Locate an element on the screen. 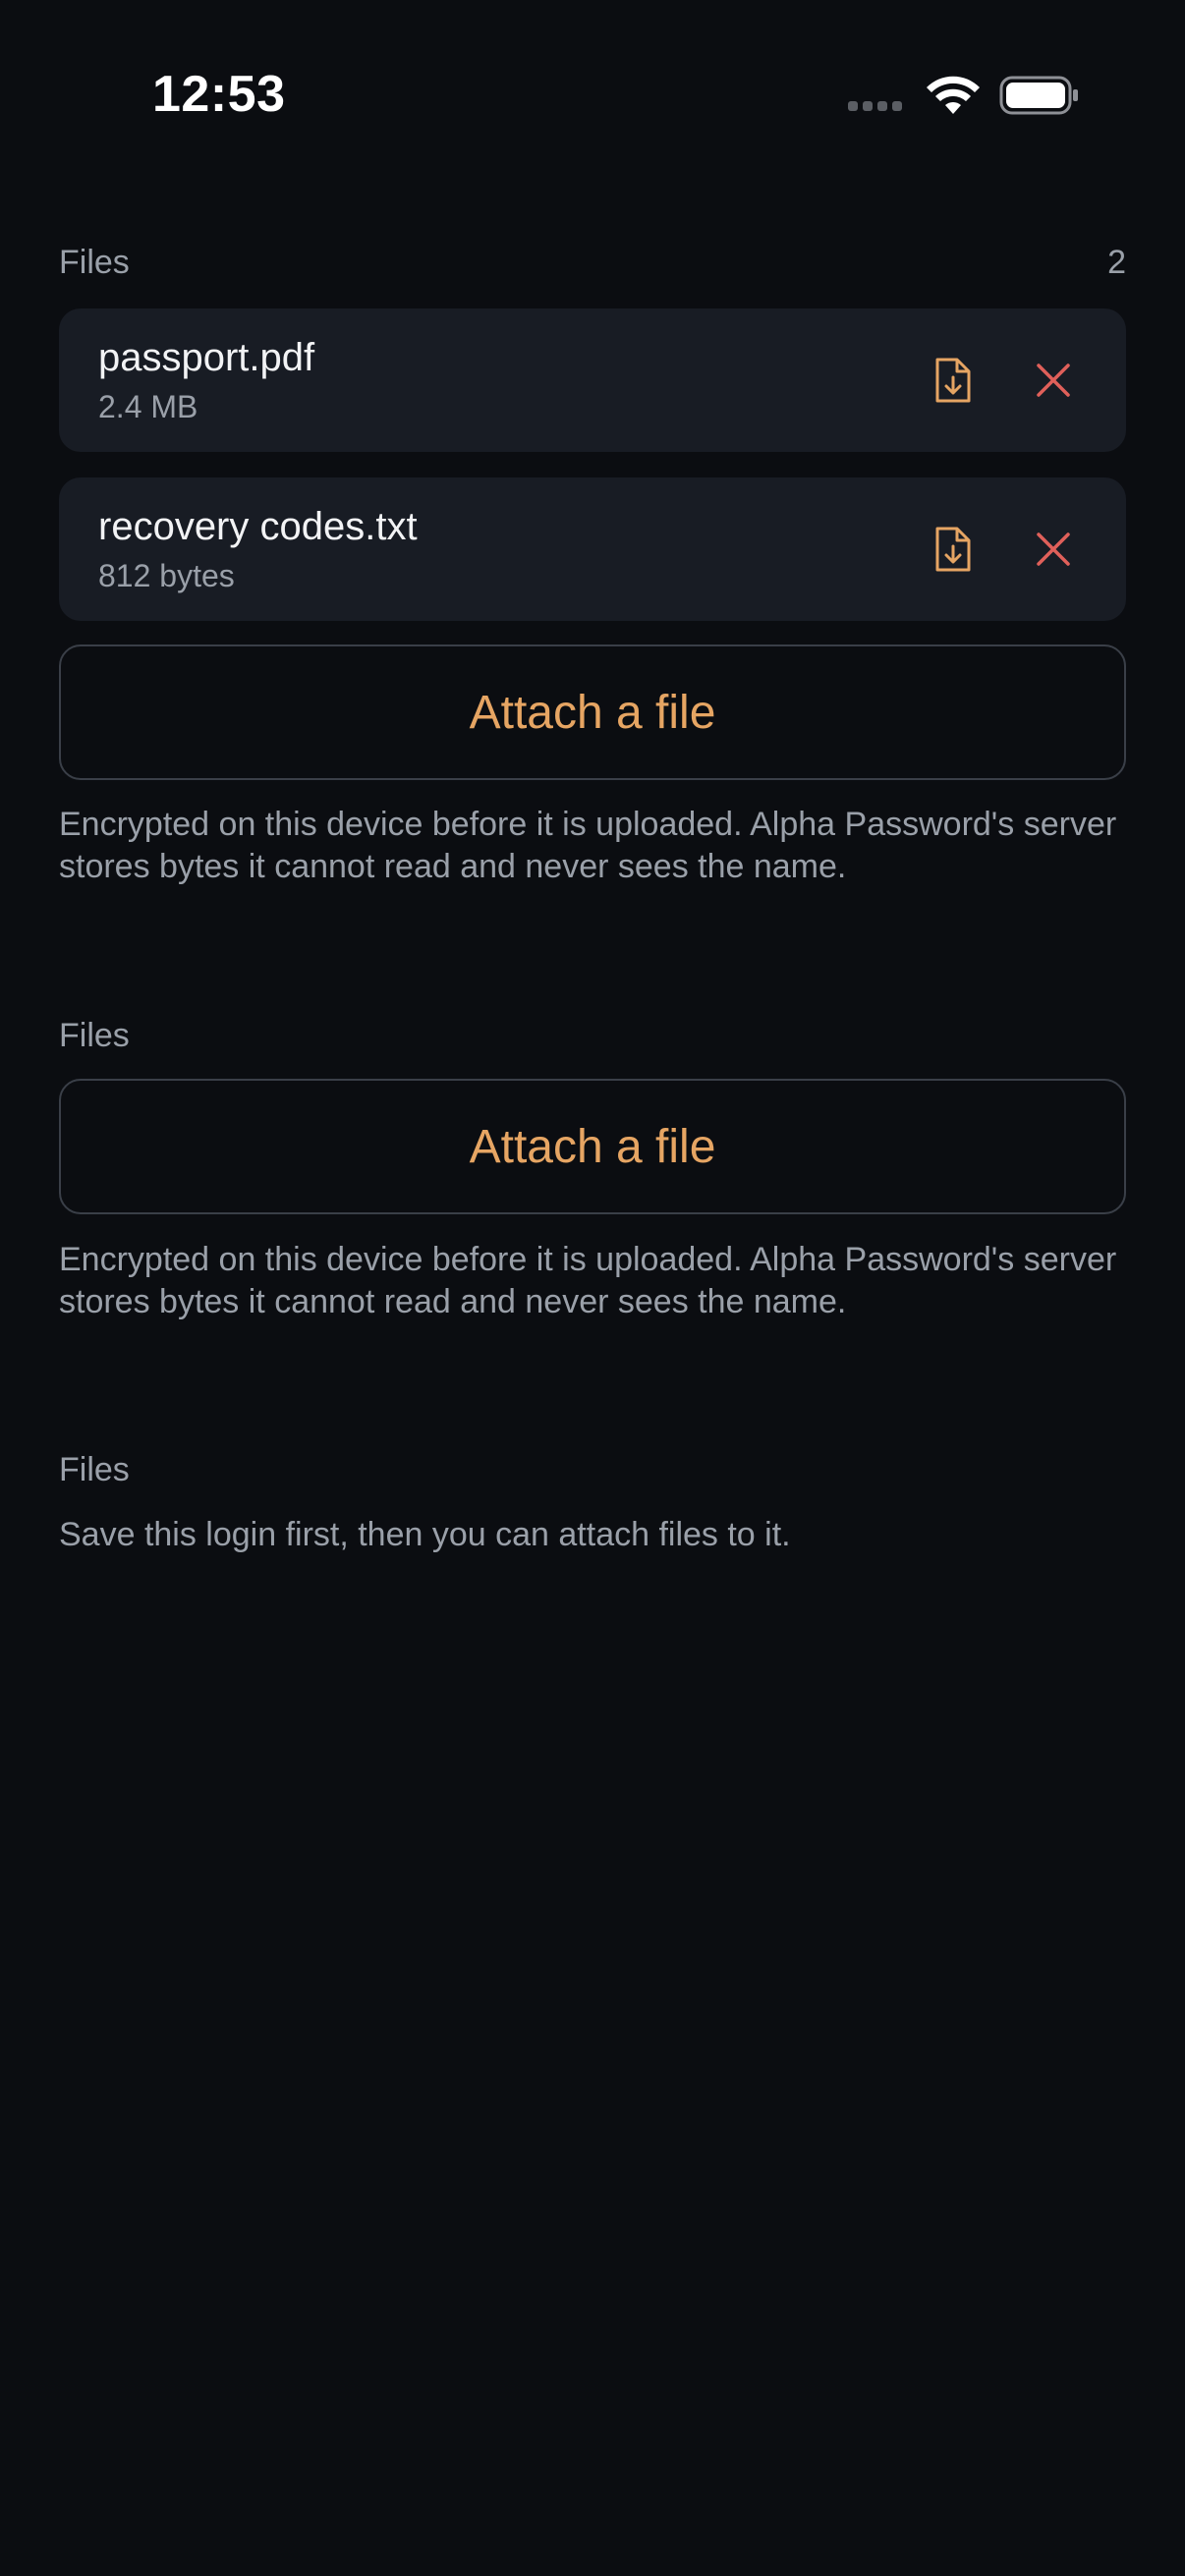  file-count: 2 is located at coordinates (1116, 262).